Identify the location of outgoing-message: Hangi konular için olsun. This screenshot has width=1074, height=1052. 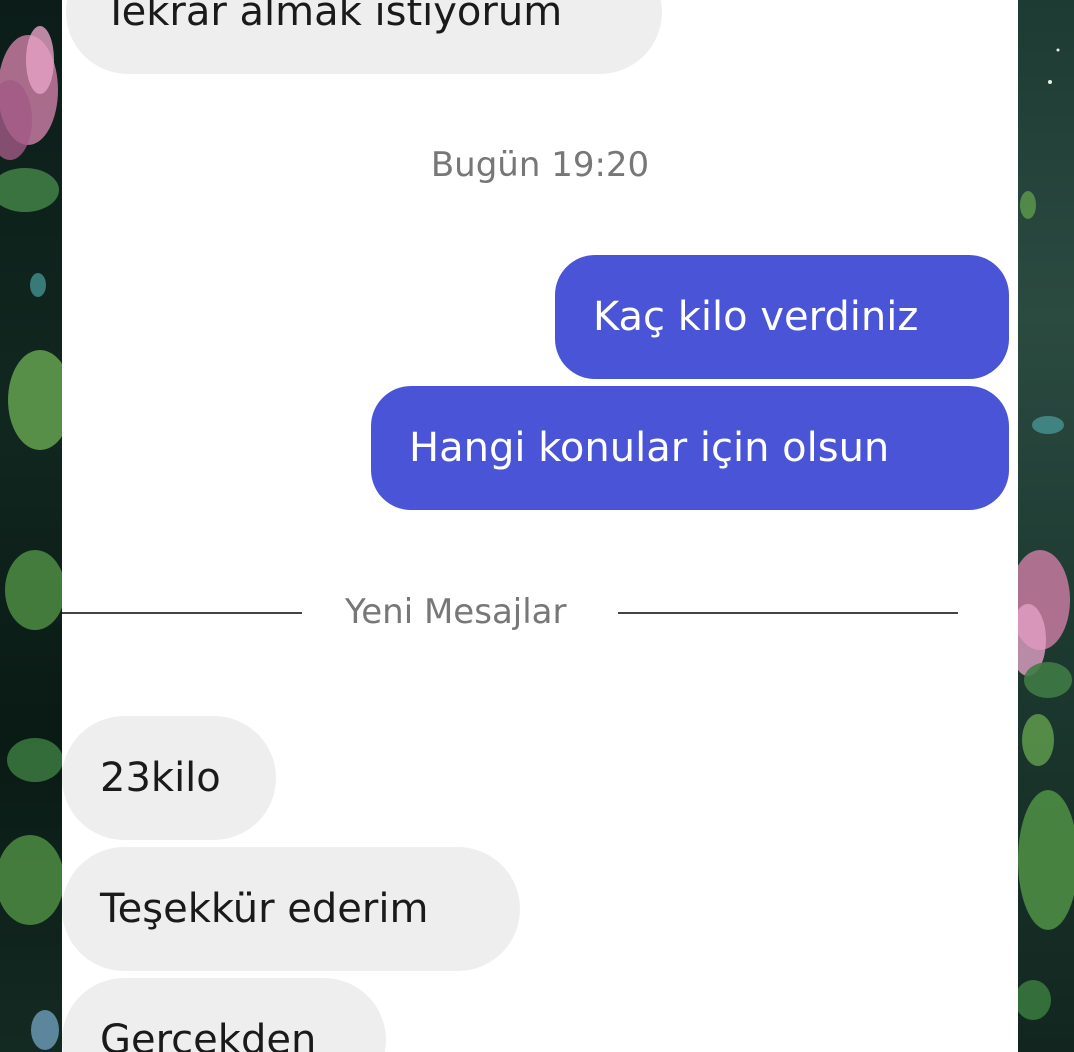
(690, 448).